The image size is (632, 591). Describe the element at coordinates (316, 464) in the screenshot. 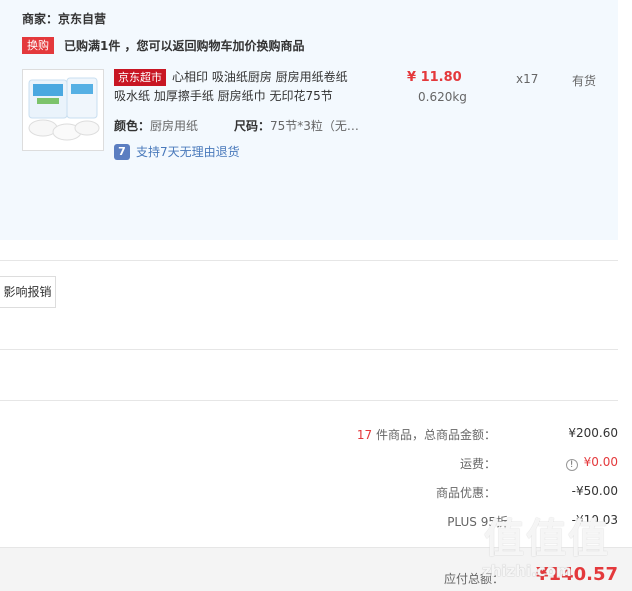

I see `shipping-row: 运费： ! ¥0.00` at that location.